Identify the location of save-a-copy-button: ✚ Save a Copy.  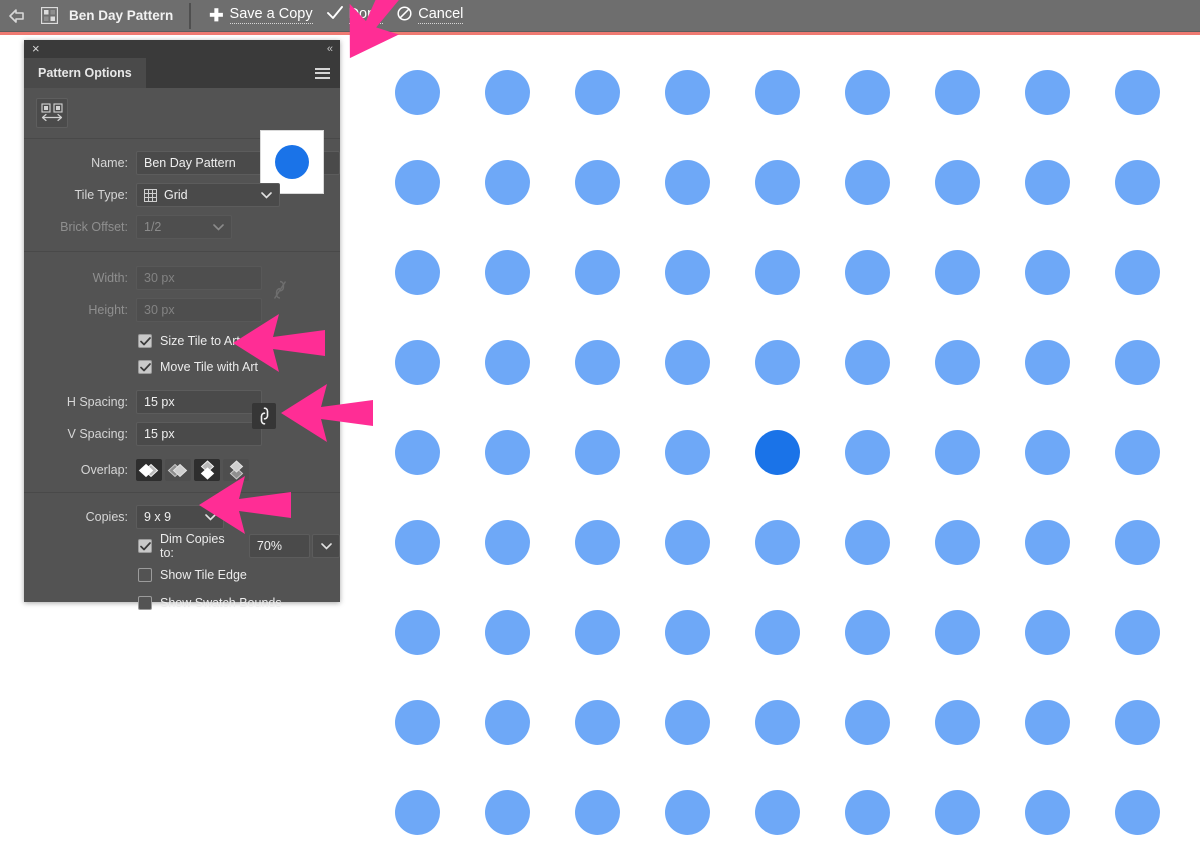
(261, 15).